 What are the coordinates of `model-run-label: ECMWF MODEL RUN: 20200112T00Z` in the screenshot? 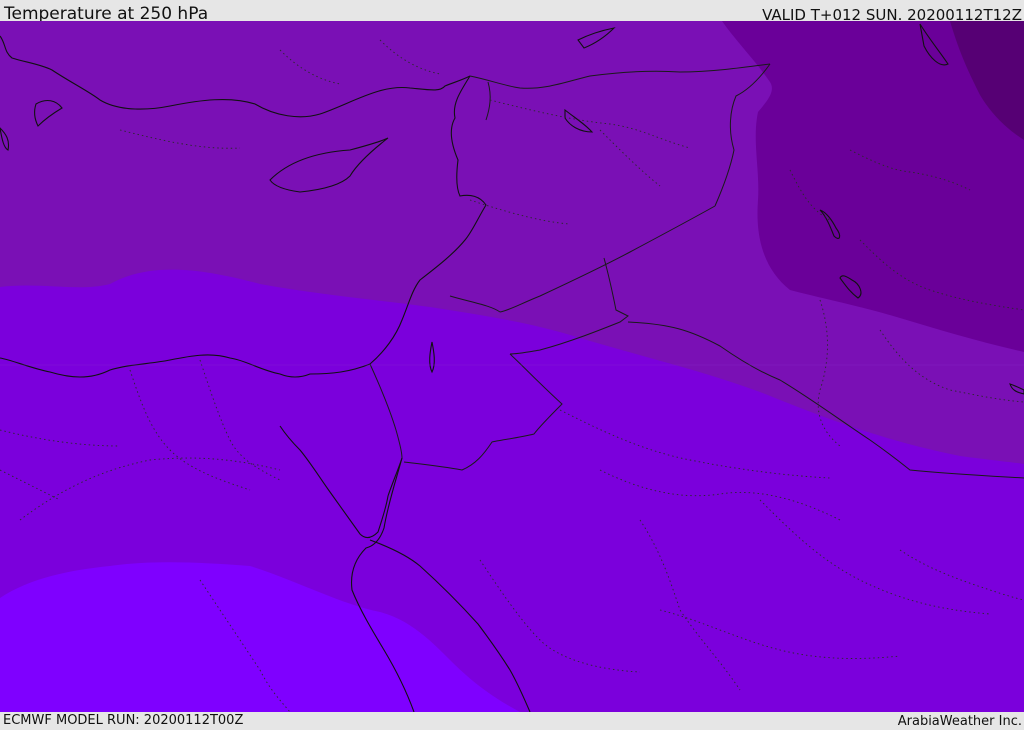 It's located at (123, 720).